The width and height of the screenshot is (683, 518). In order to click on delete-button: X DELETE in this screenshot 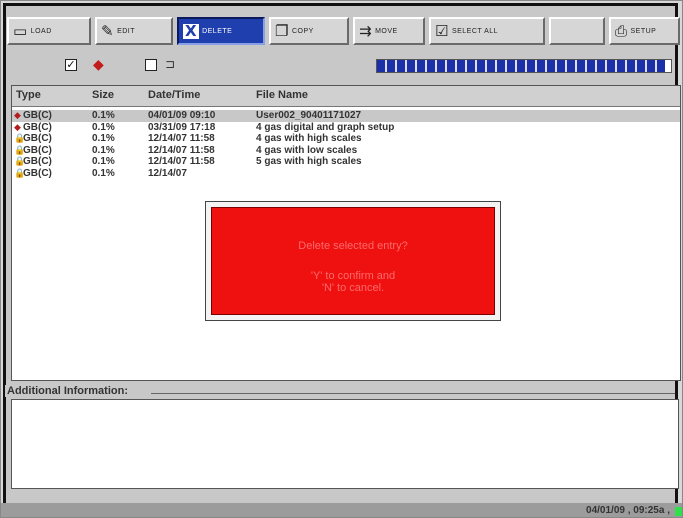, I will do `click(221, 31)`.